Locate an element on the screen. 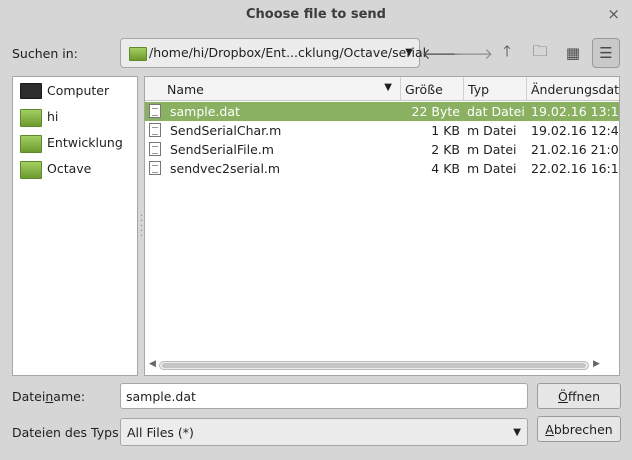 Image resolution: width=632 pixels, height=460 pixels. computer-icon is located at coordinates (31, 91).